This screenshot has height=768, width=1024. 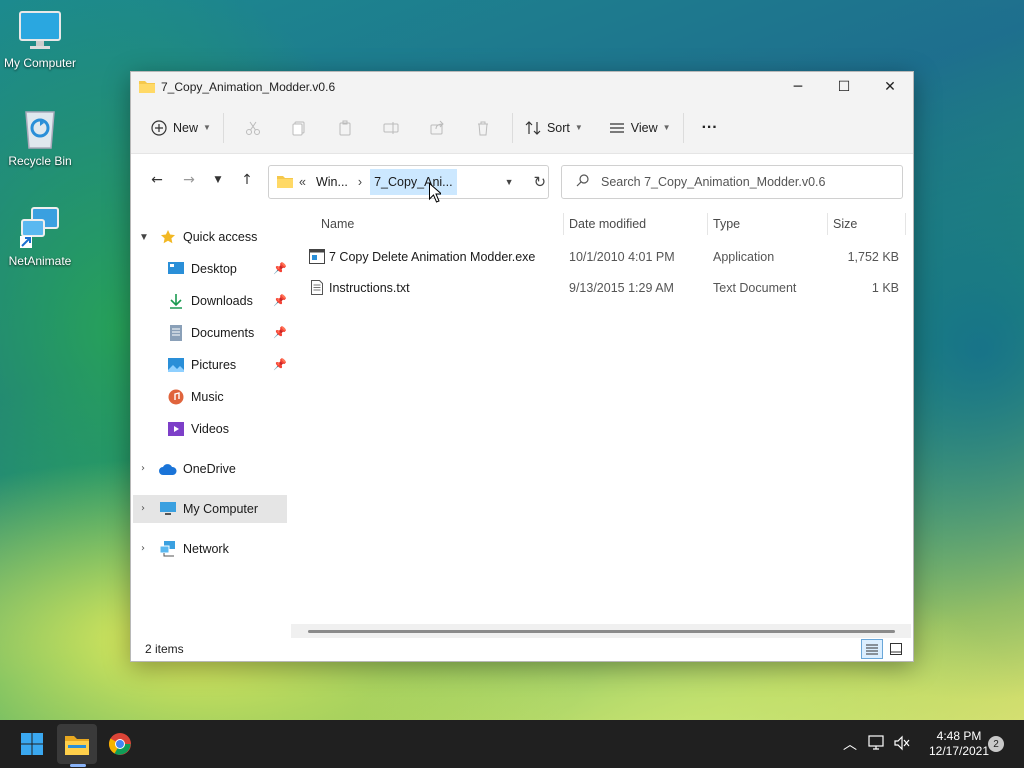 What do you see at coordinates (317, 258) in the screenshot?
I see `application-icon` at bounding box center [317, 258].